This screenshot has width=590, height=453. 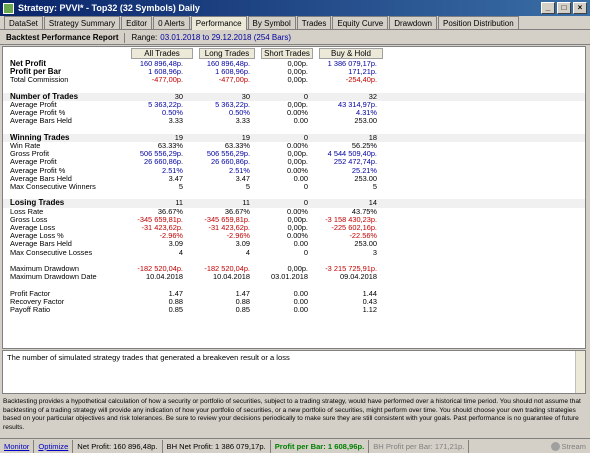 What do you see at coordinates (297, 80) in the screenshot?
I see `cell-short-trades: 0,00p.` at bounding box center [297, 80].